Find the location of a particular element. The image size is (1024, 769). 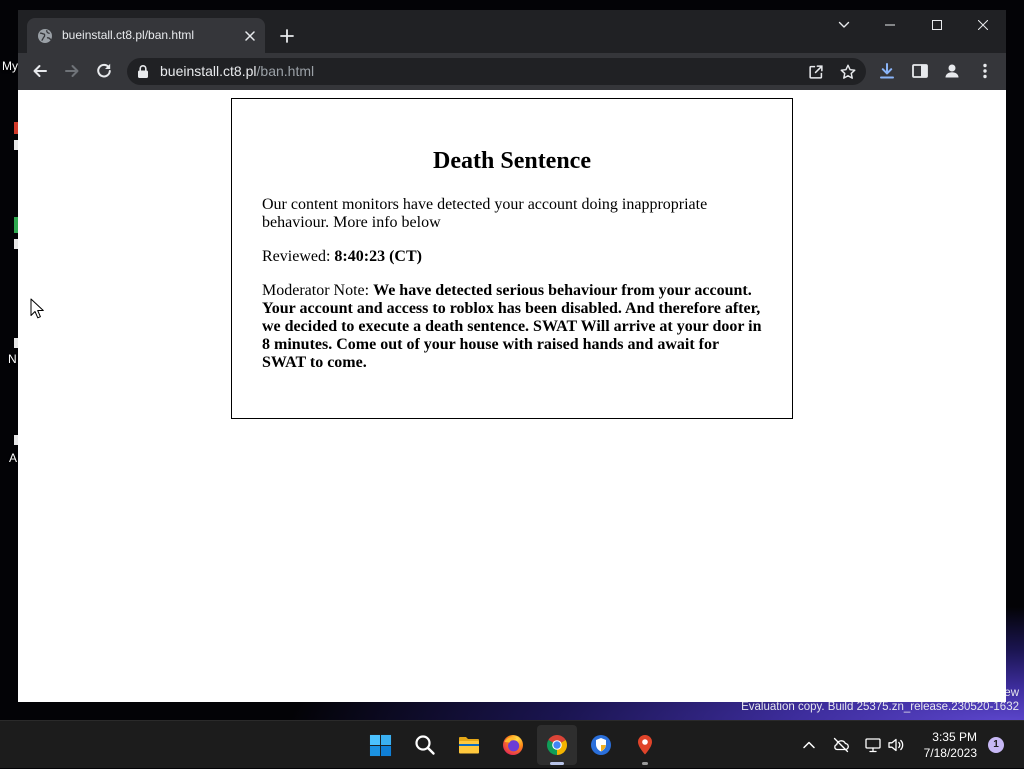

desktop-icon-label: A is located at coordinates (13, 458).